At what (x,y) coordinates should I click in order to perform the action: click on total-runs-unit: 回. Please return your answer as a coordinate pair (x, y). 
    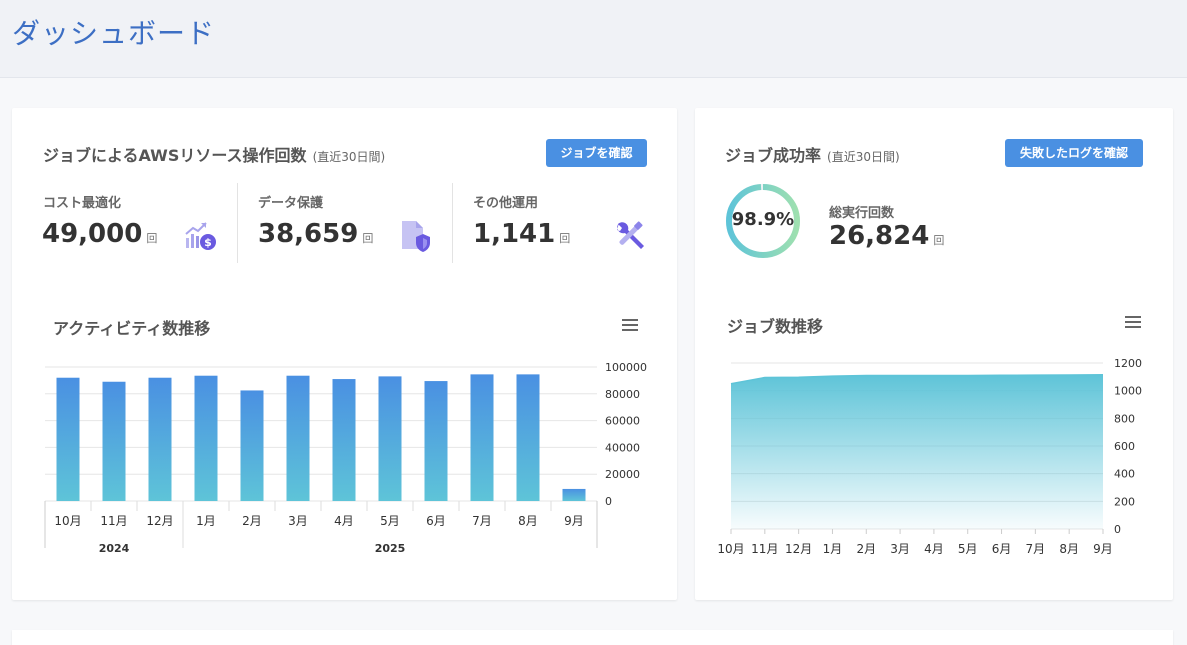
    Looking at the image, I should click on (939, 240).